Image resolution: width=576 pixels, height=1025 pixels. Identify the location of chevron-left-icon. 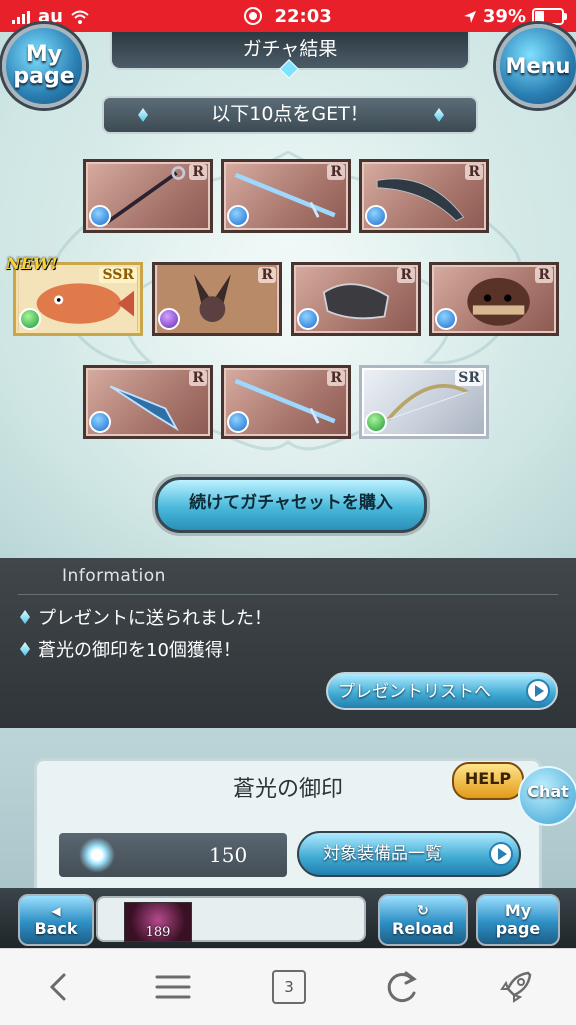
(57, 987).